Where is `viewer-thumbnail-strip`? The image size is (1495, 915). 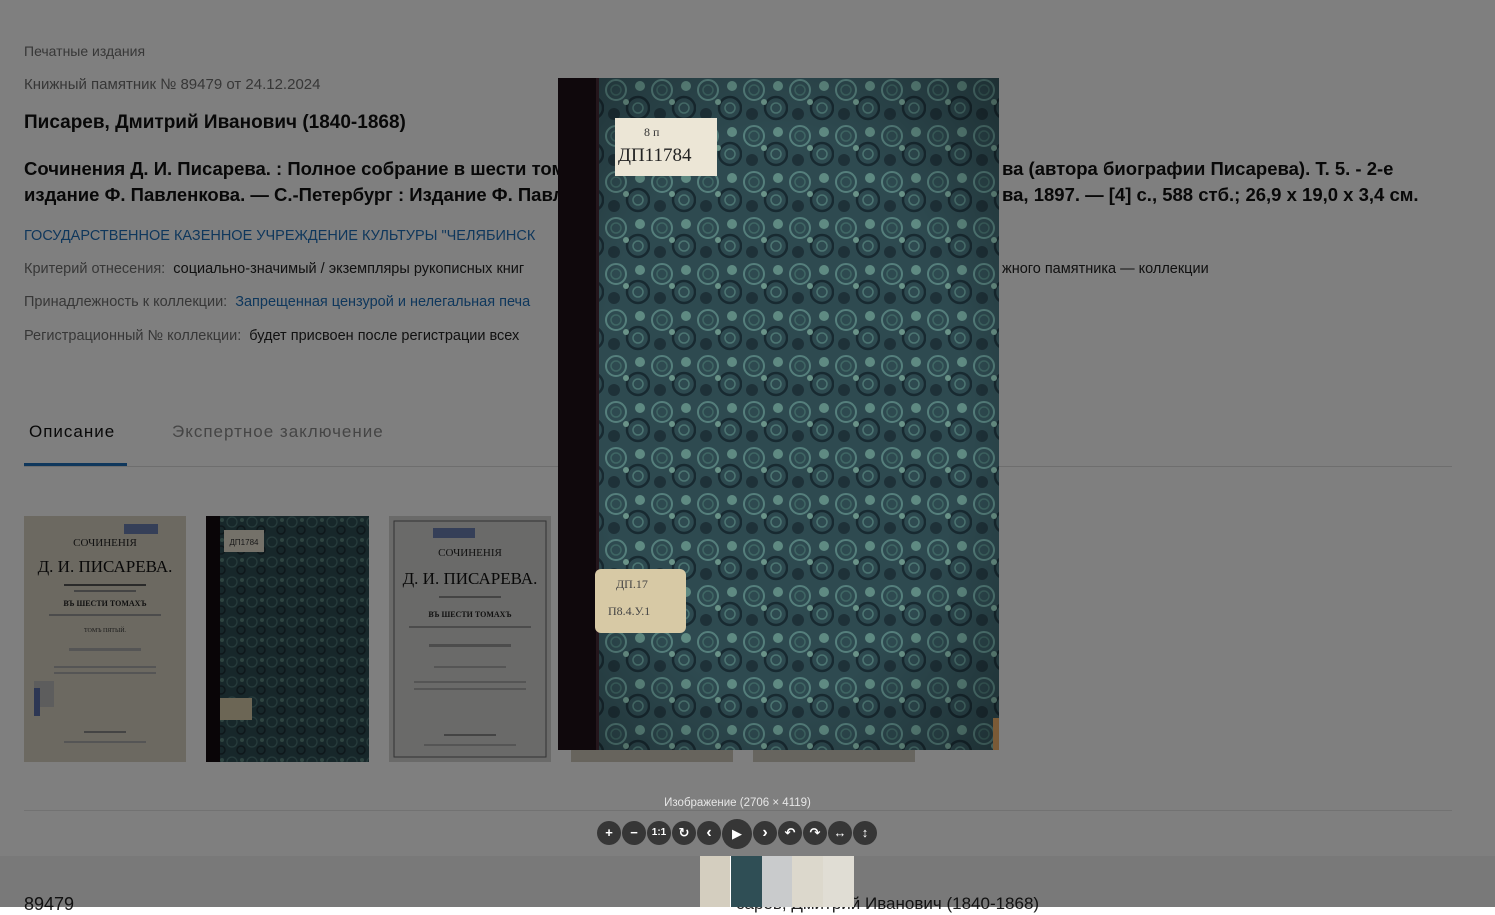
viewer-thumbnail-strip is located at coordinates (777, 881).